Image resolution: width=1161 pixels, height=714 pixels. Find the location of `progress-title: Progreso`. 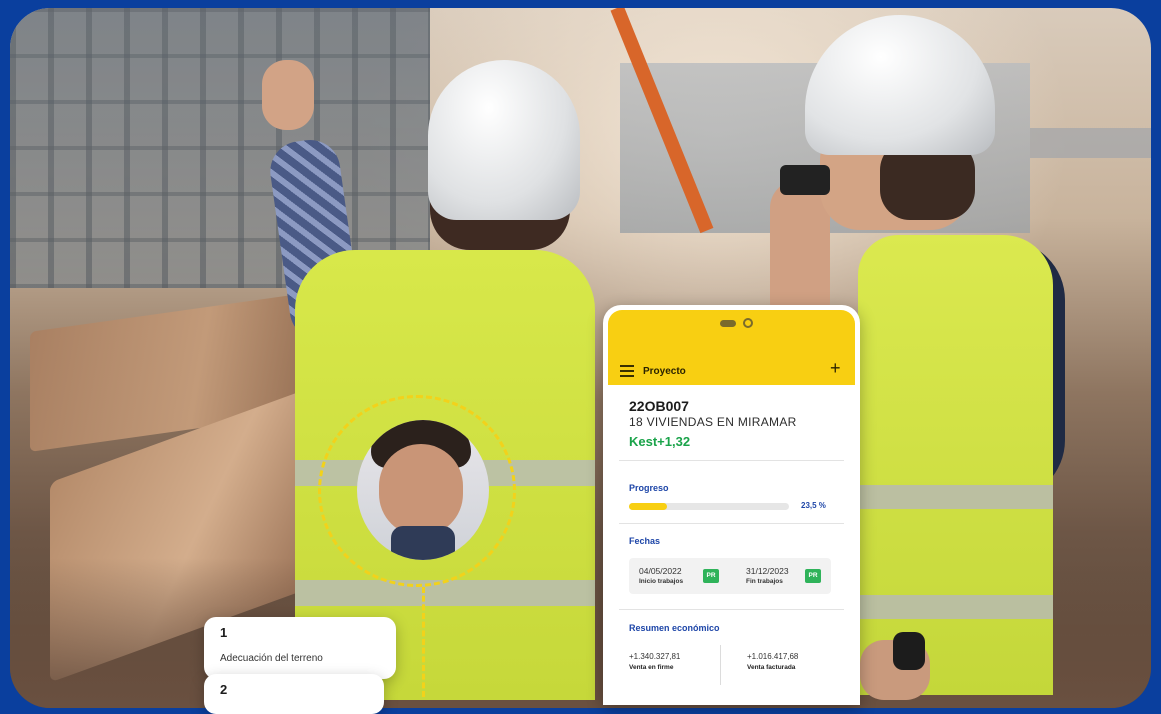

progress-title: Progreso is located at coordinates (649, 488).